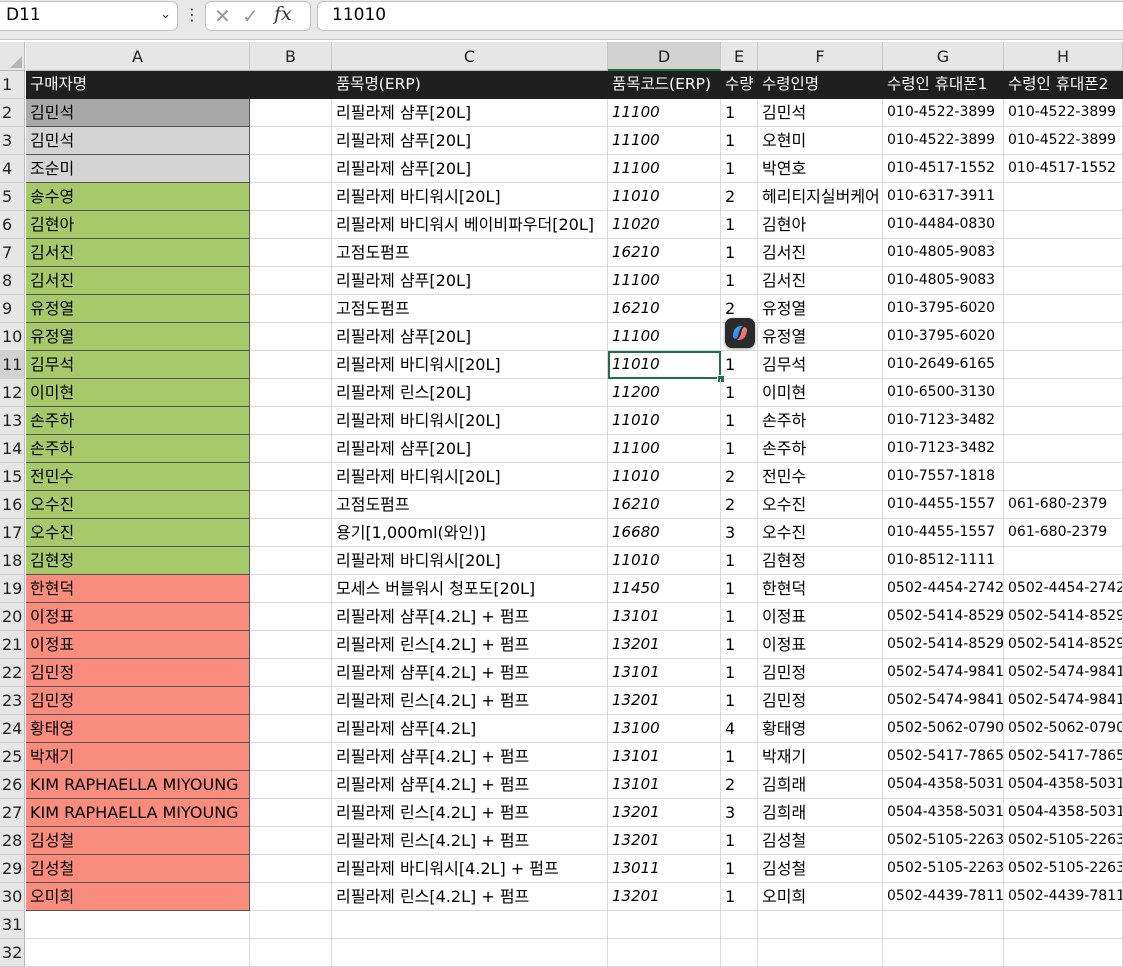  What do you see at coordinates (165, 14) in the screenshot?
I see `chevron-down-icon: ⌄` at bounding box center [165, 14].